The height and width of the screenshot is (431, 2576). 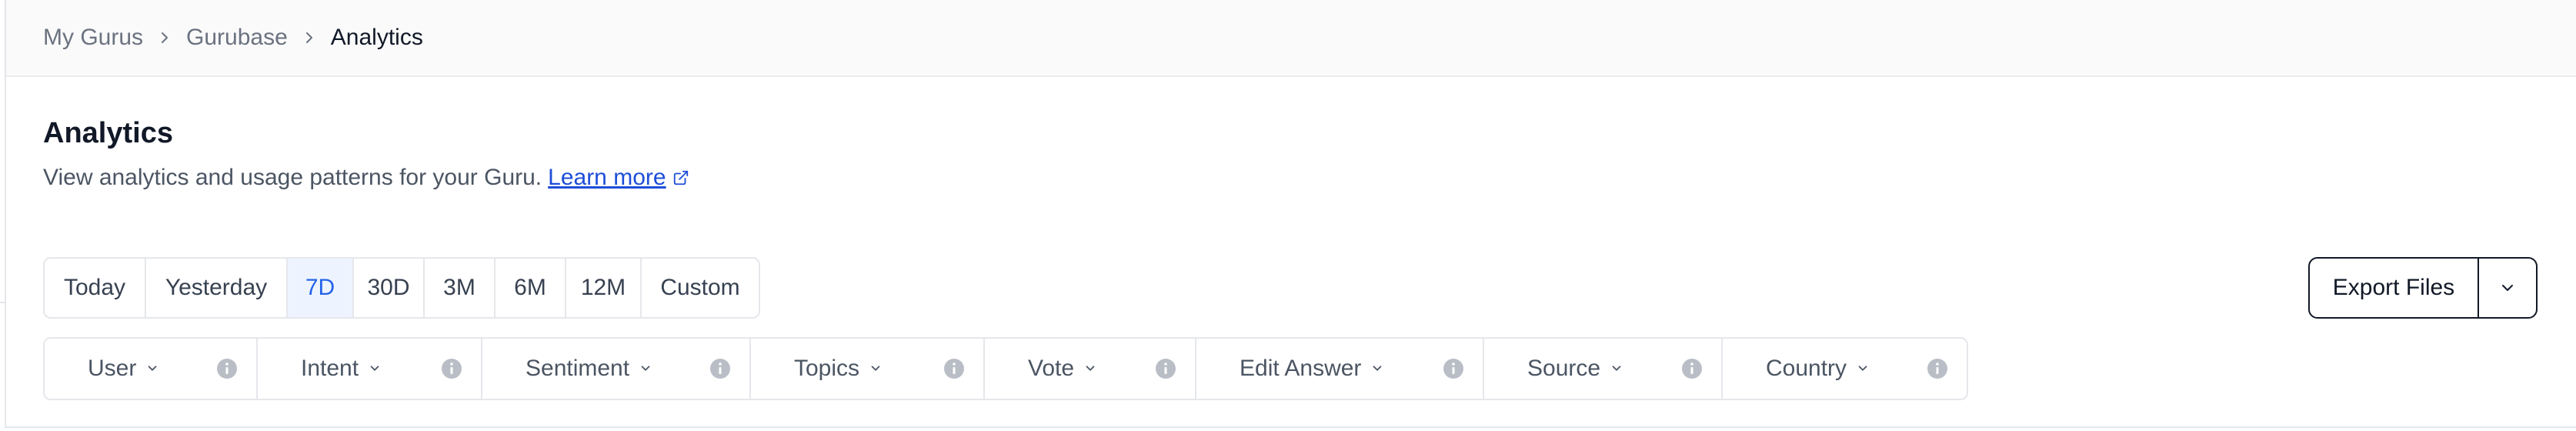 I want to click on export-files-split-button: Export Files, so click(x=2423, y=288).